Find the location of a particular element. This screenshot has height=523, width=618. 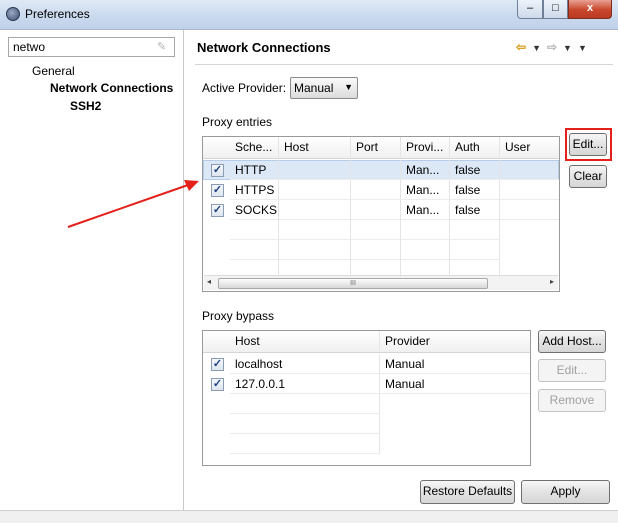

scrollbar-thumb: III is located at coordinates (353, 283).